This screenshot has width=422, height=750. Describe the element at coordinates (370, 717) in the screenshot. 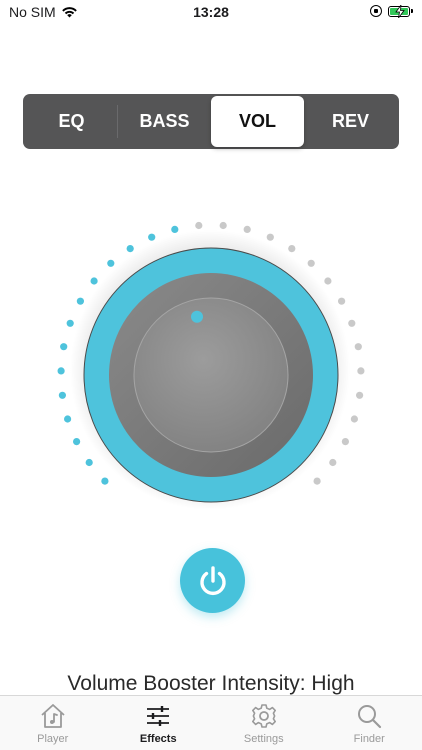

I see `search-icon` at that location.